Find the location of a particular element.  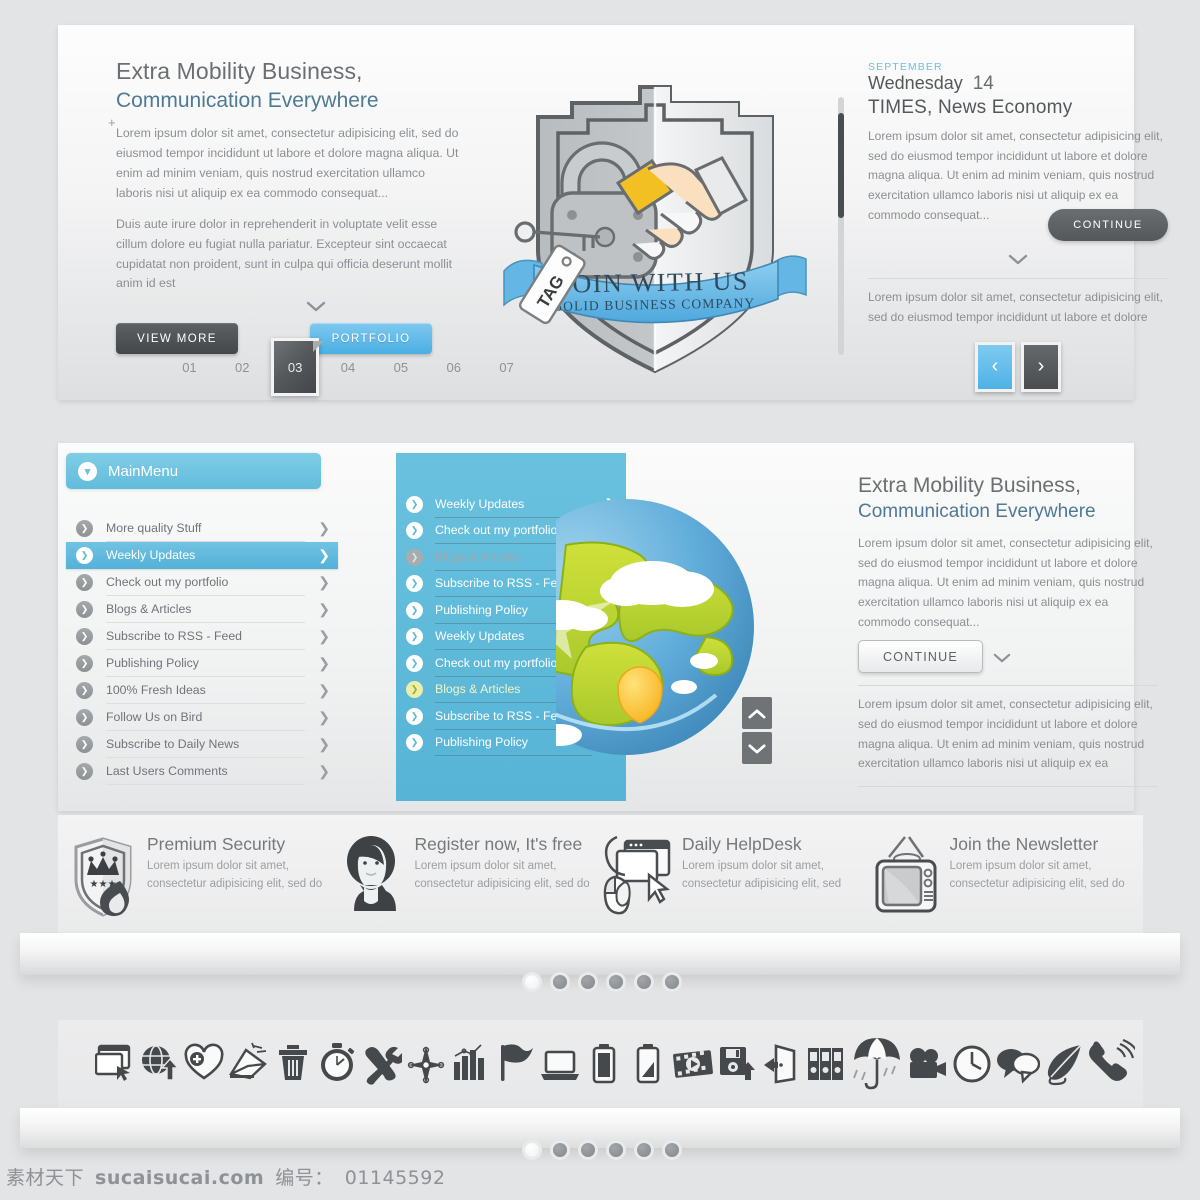

film-strip-play-icon is located at coordinates (692, 1064).